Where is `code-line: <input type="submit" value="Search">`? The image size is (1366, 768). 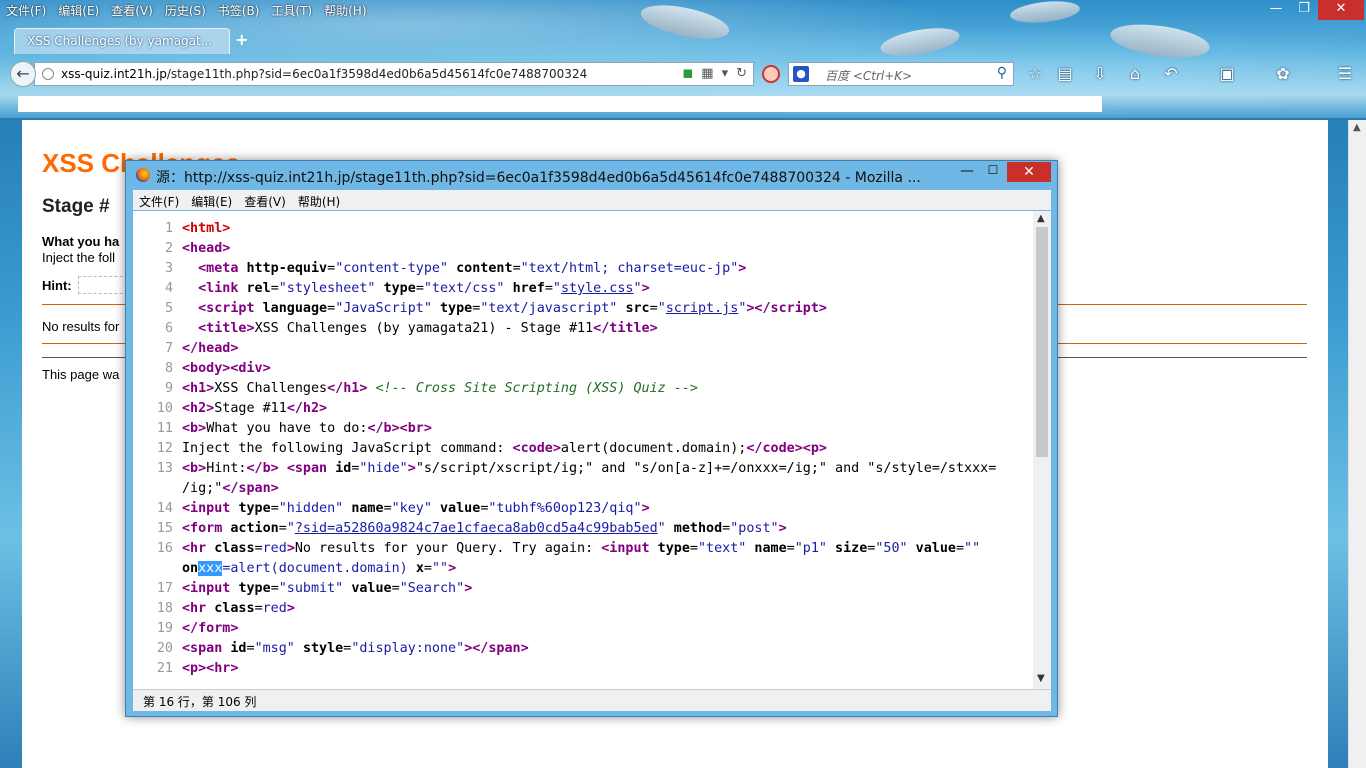 code-line: <input type="submit" value="Search"> is located at coordinates (327, 588).